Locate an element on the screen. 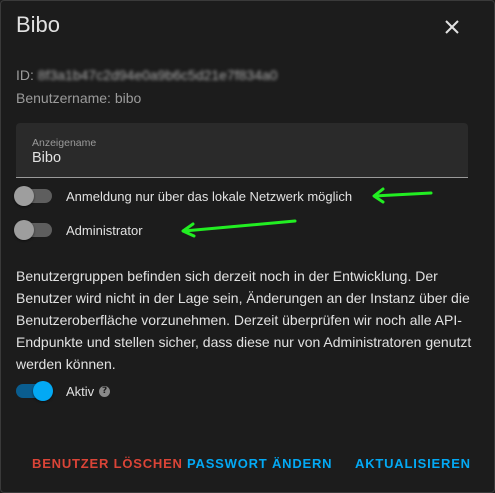  active-label: Aktiv is located at coordinates (80, 391).